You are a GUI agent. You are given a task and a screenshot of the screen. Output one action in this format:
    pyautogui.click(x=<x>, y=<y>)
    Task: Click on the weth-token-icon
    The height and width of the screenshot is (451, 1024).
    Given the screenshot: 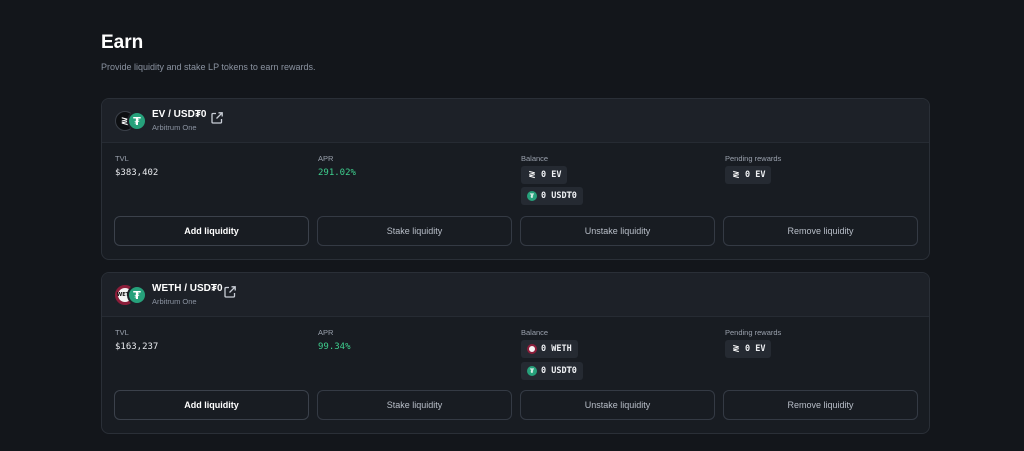 What is the action you would take?
    pyautogui.click(x=532, y=349)
    